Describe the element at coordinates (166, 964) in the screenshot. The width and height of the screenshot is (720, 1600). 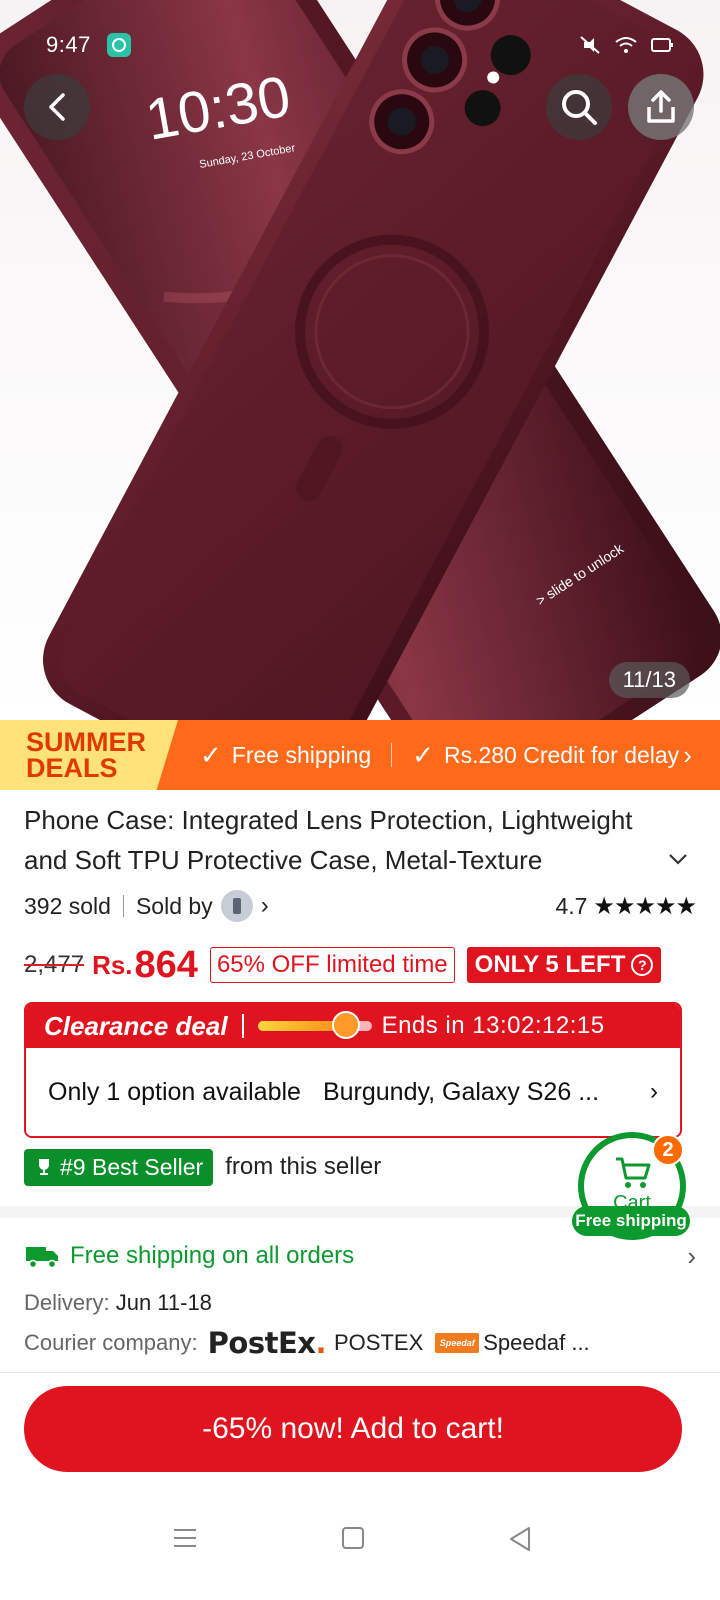
I see `sale-price: 864` at that location.